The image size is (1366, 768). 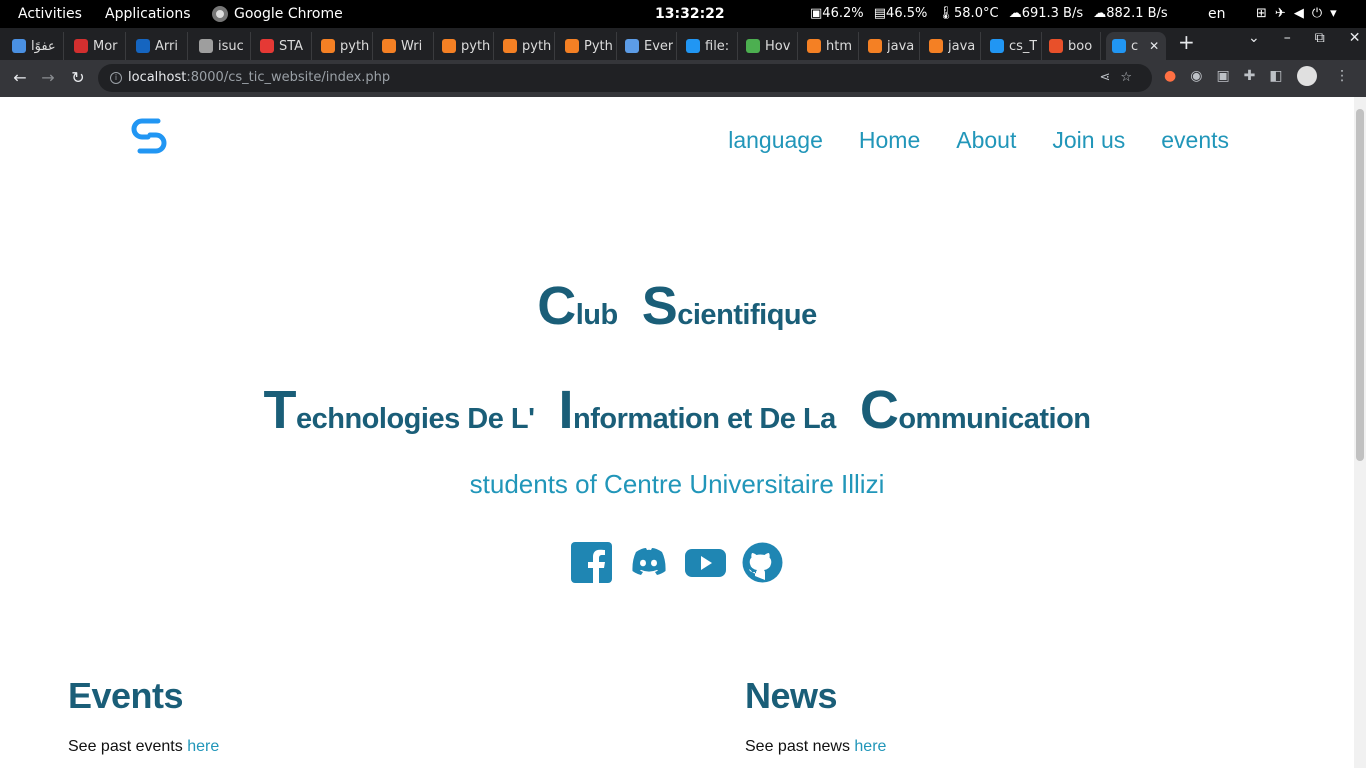 I want to click on hero-initial: C, so click(x=879, y=410).